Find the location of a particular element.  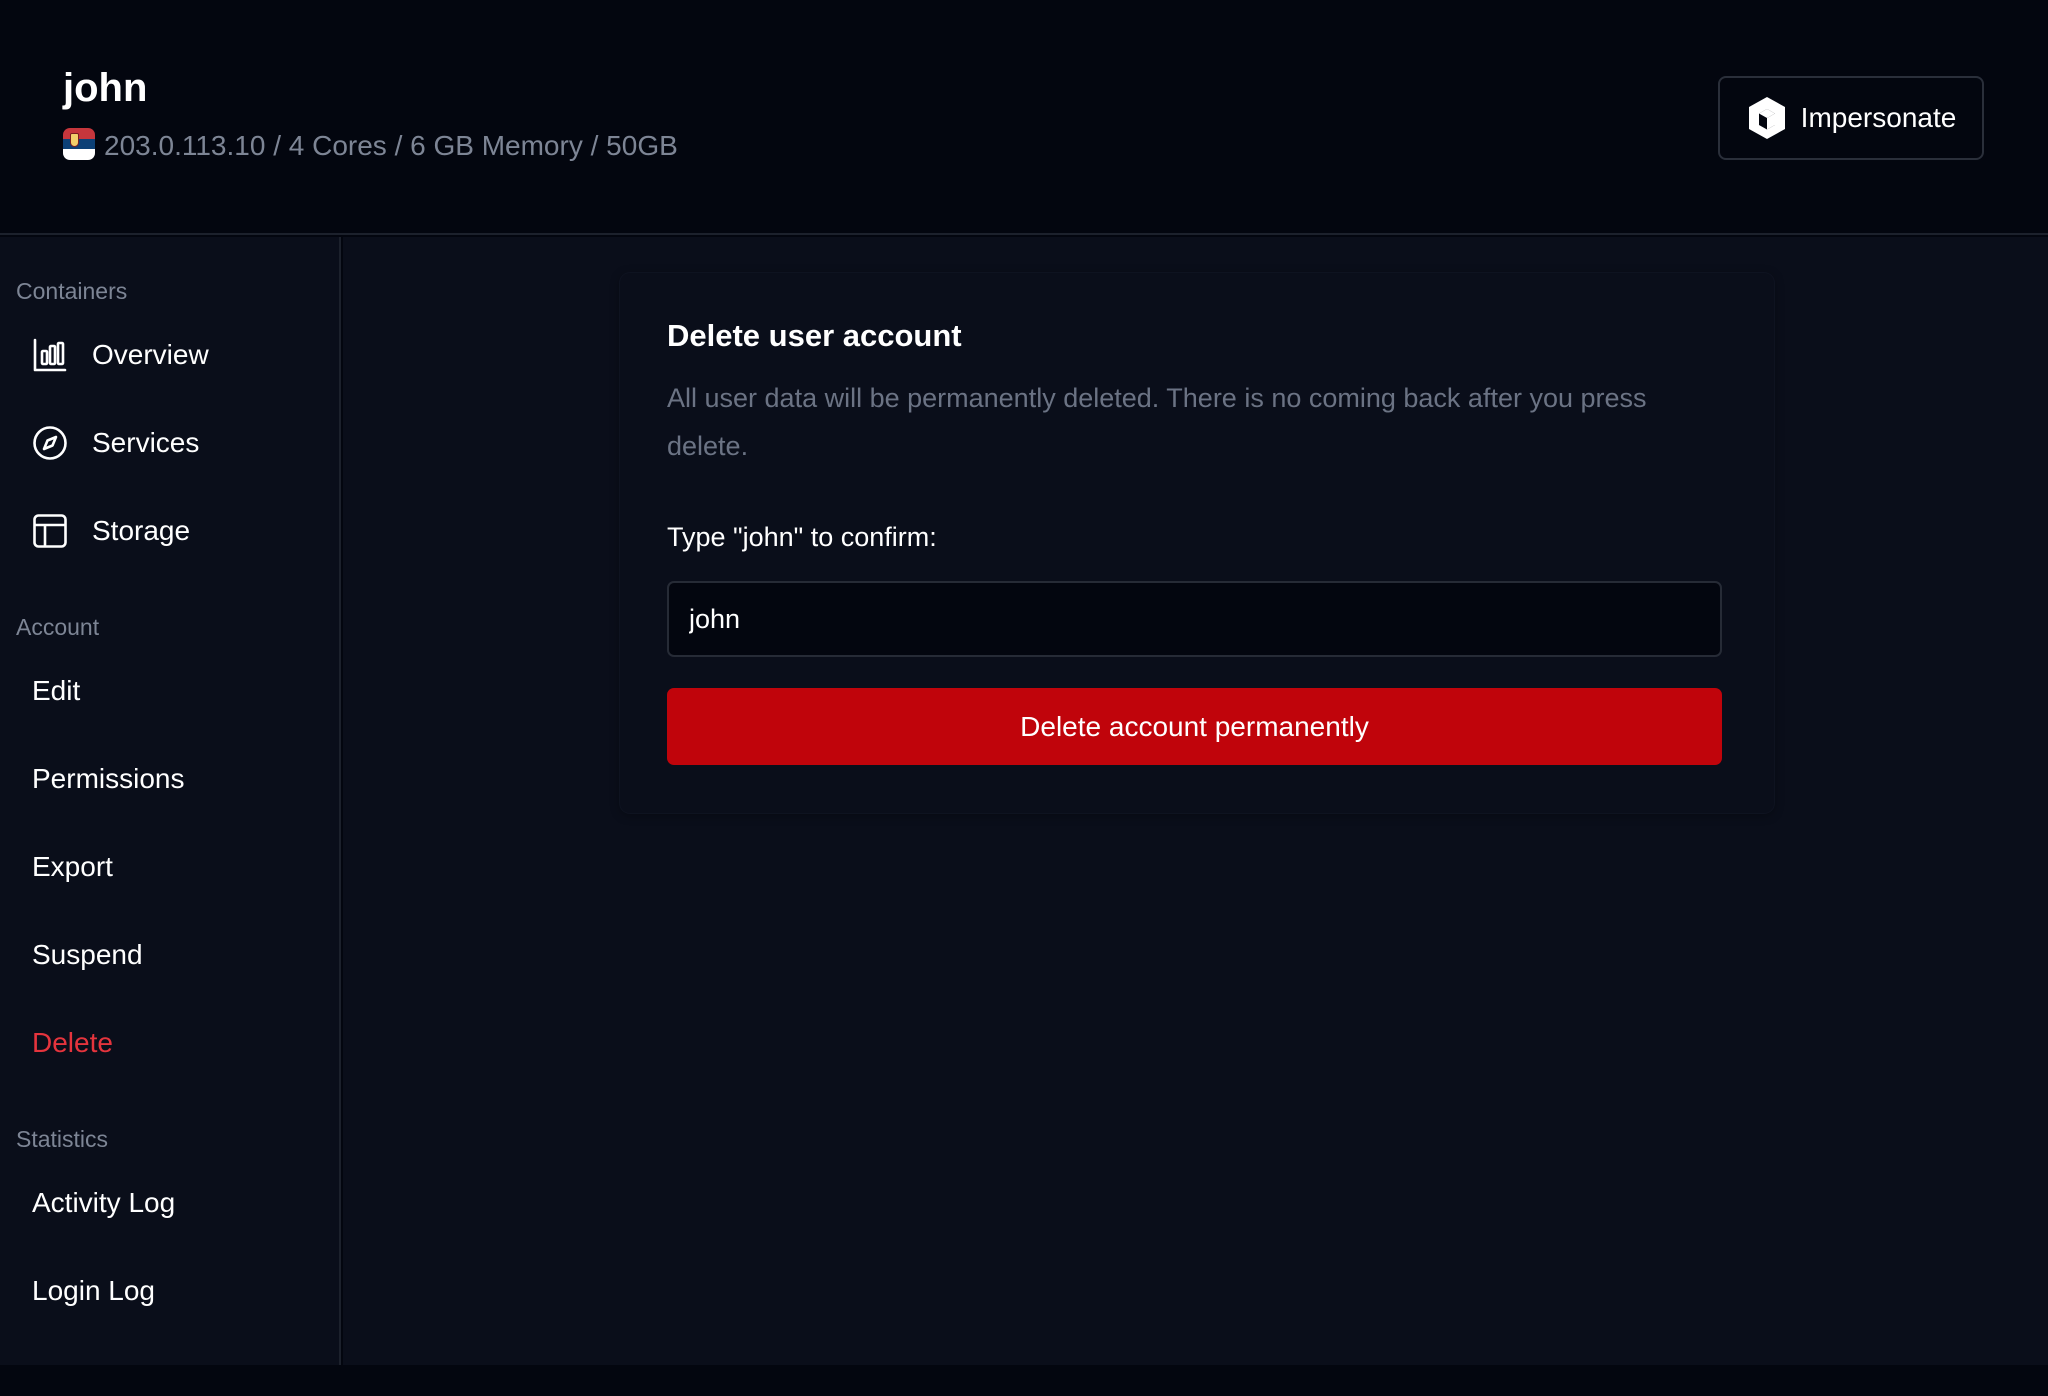

sidebar-item-label: Edit is located at coordinates (56, 690).